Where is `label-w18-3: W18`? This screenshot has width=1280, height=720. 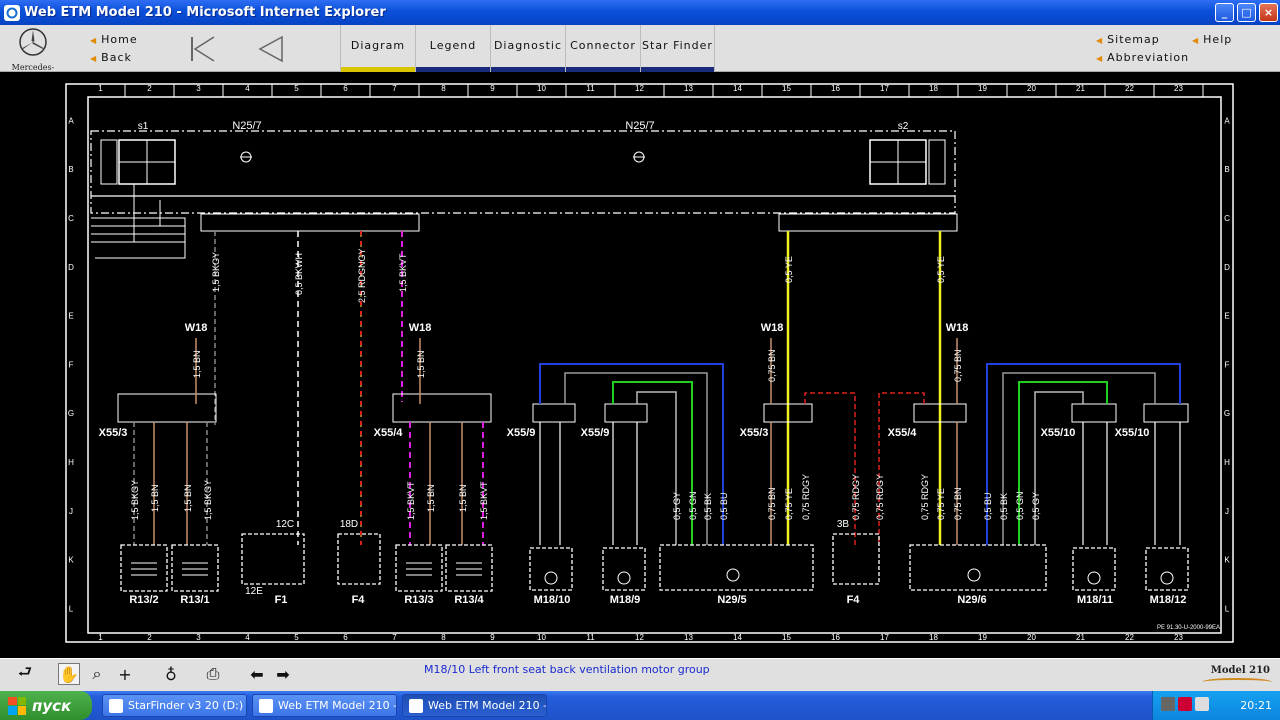
label-w18-3: W18 is located at coordinates (772, 328).